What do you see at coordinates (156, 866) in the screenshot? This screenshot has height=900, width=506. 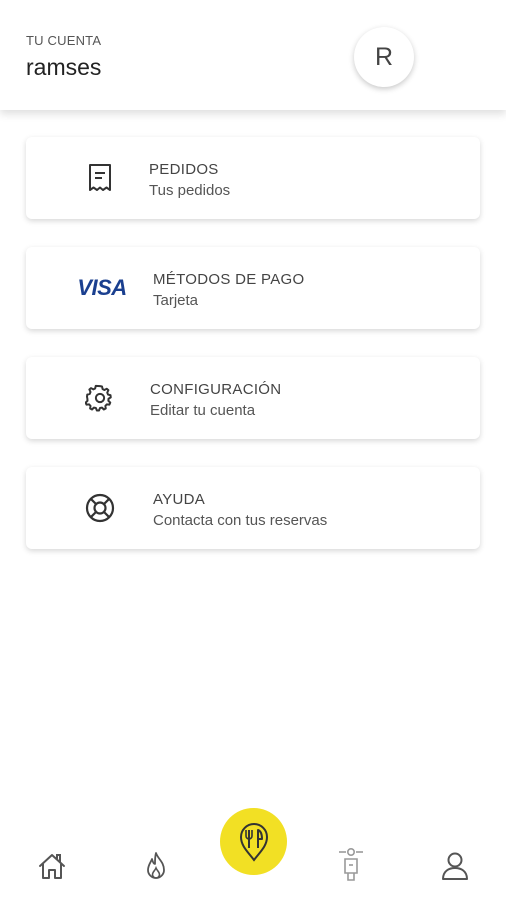 I see `flame-icon` at bounding box center [156, 866].